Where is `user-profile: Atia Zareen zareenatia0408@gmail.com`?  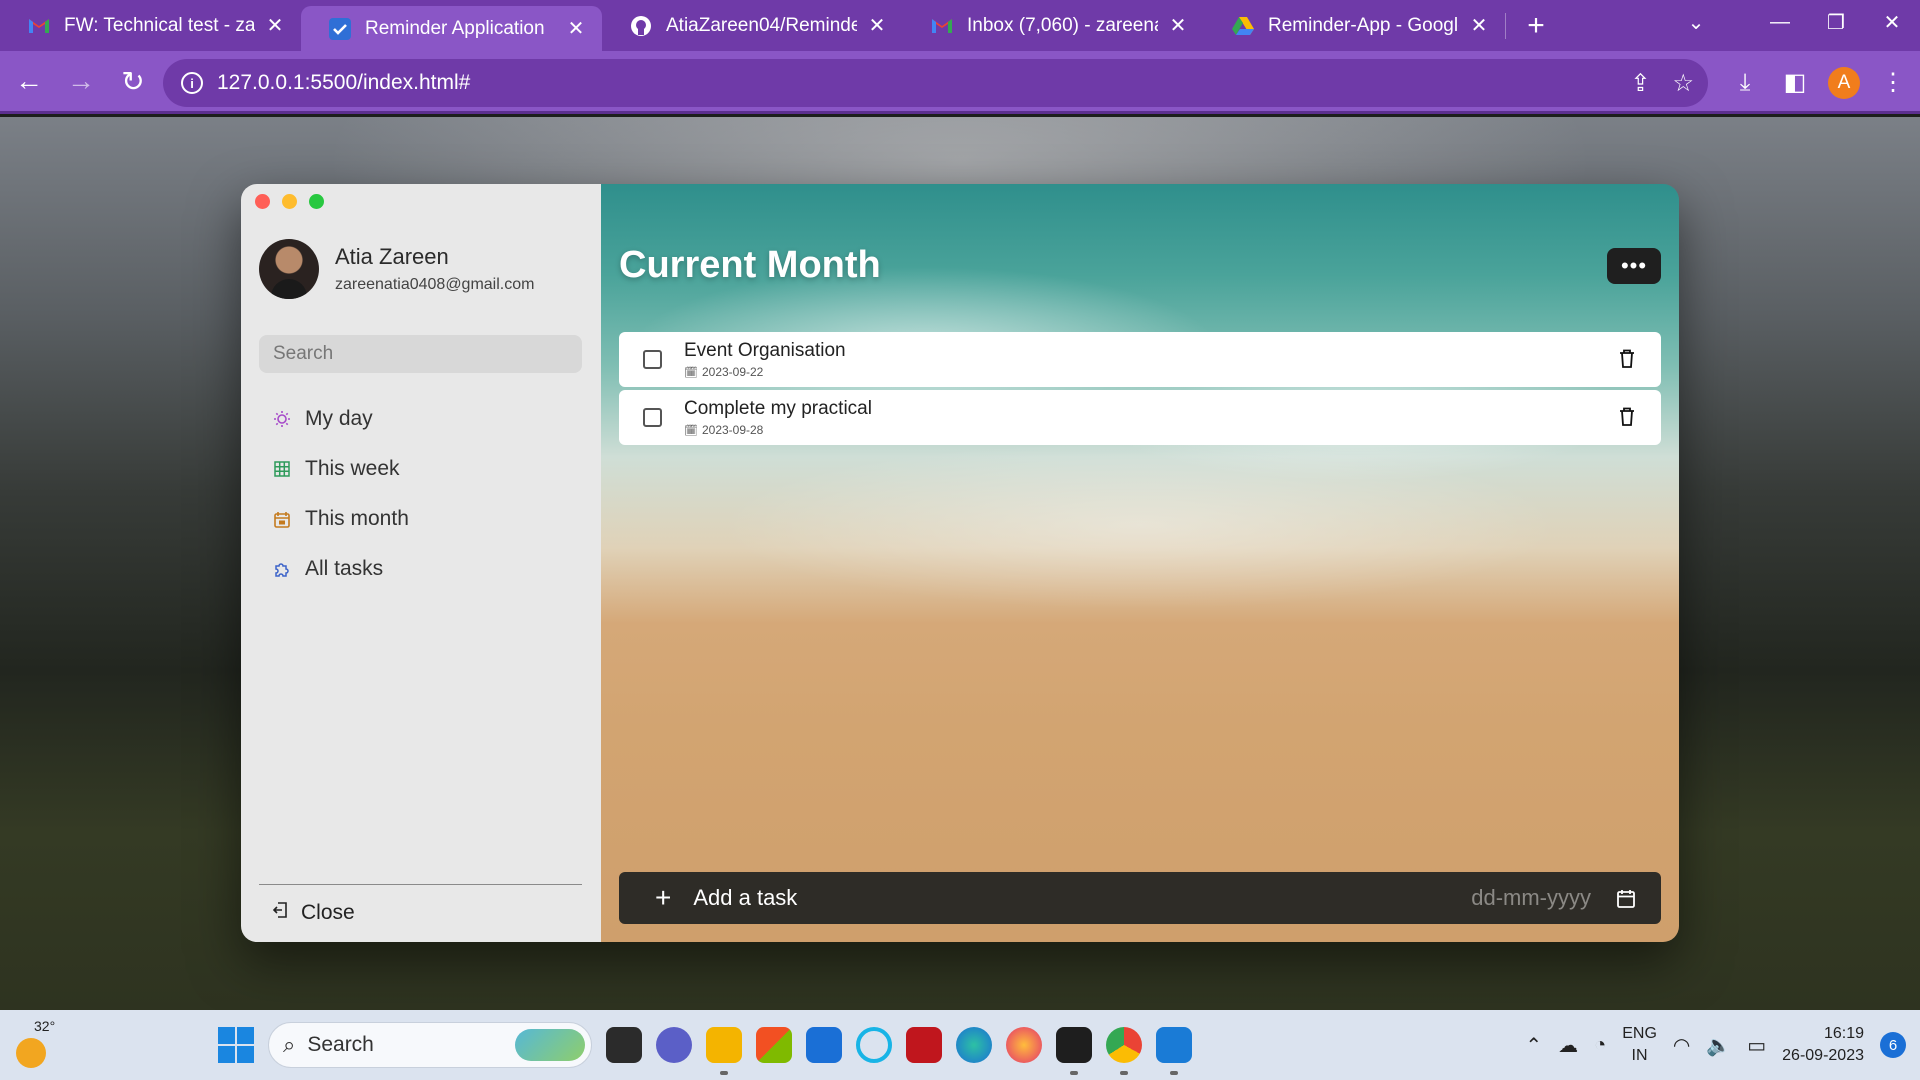
user-profile: Atia Zareen zareenatia0408@gmail.com is located at coordinates (396, 269).